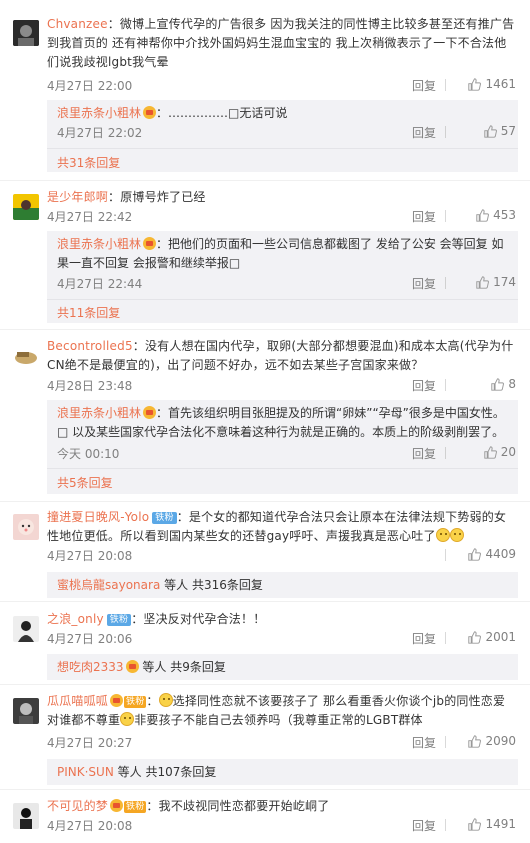 The image size is (530, 843). What do you see at coordinates (77, 806) in the screenshot?
I see `username: 不可见的梦` at bounding box center [77, 806].